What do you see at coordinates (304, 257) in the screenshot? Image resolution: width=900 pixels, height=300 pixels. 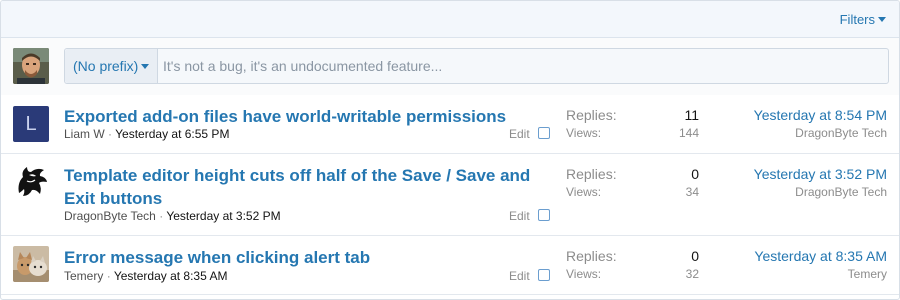 I see `thread-title-link: Error message when clicking alert tab` at bounding box center [304, 257].